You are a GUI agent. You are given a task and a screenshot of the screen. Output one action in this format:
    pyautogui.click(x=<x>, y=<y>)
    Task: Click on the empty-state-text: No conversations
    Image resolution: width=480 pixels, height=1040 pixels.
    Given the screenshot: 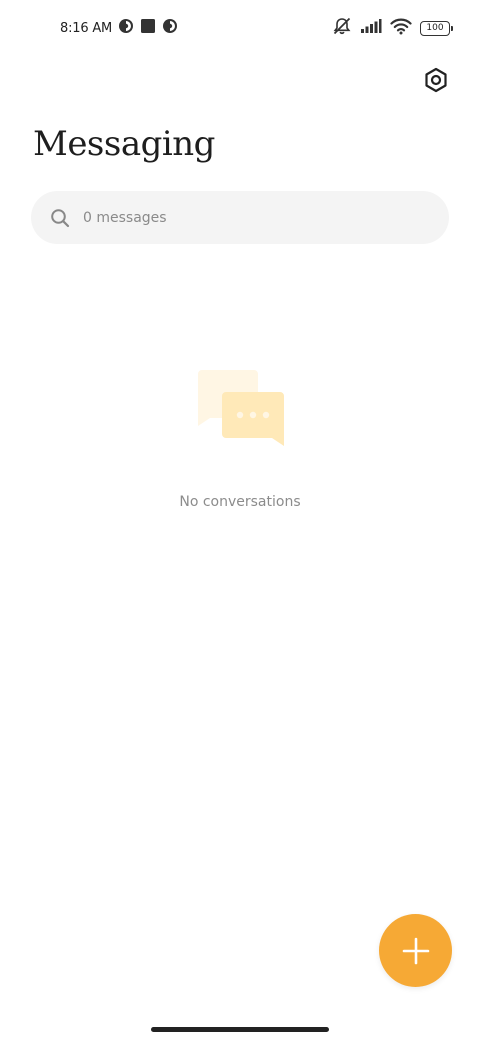 What is the action you would take?
    pyautogui.click(x=240, y=502)
    